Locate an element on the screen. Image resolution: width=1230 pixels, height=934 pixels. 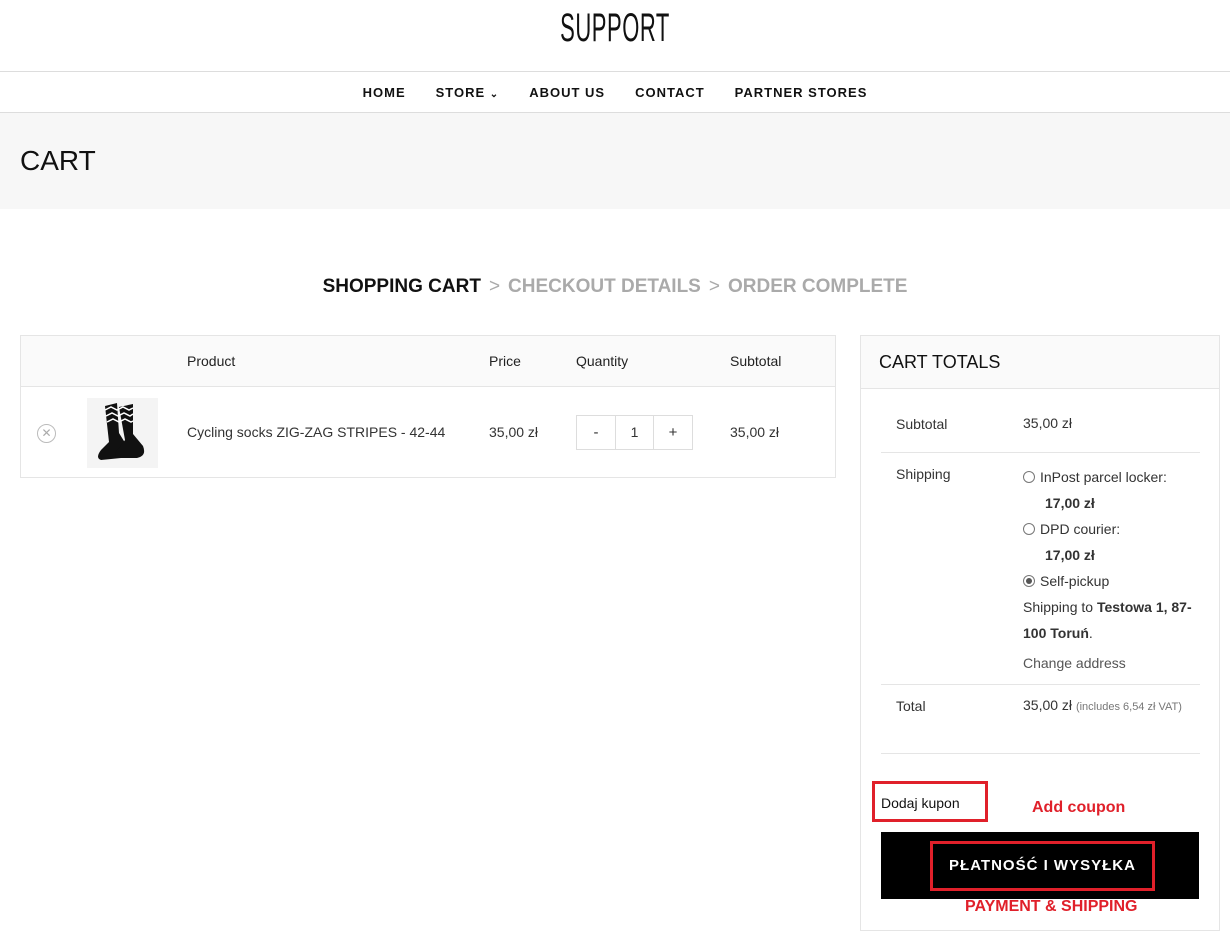
product-thumbnail is located at coordinates (122, 433).